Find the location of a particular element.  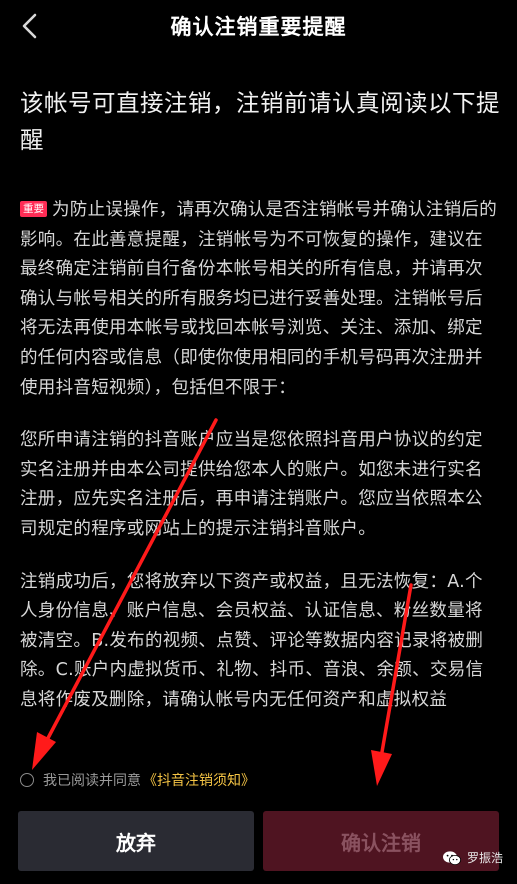

scroll-fade is located at coordinates (259, 735).